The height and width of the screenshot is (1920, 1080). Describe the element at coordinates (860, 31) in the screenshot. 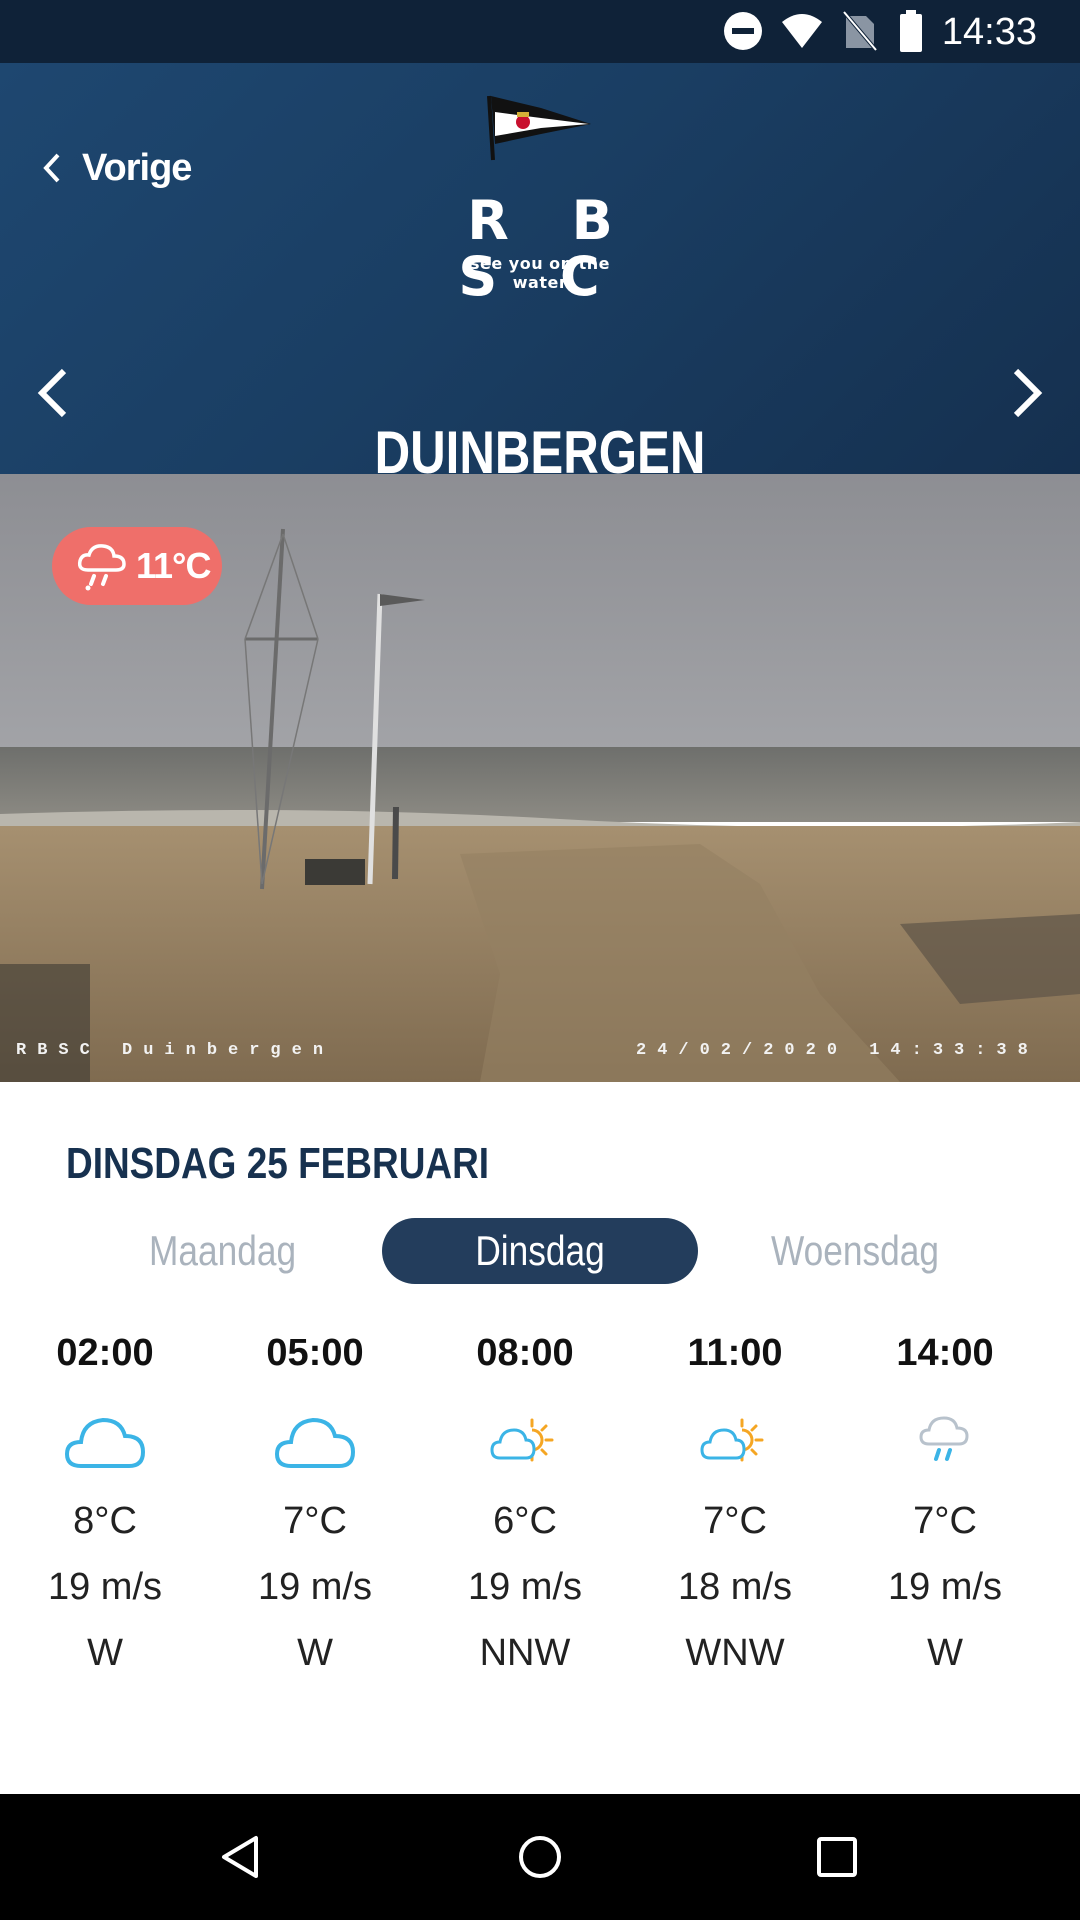

I see `no-sim-icon` at that location.